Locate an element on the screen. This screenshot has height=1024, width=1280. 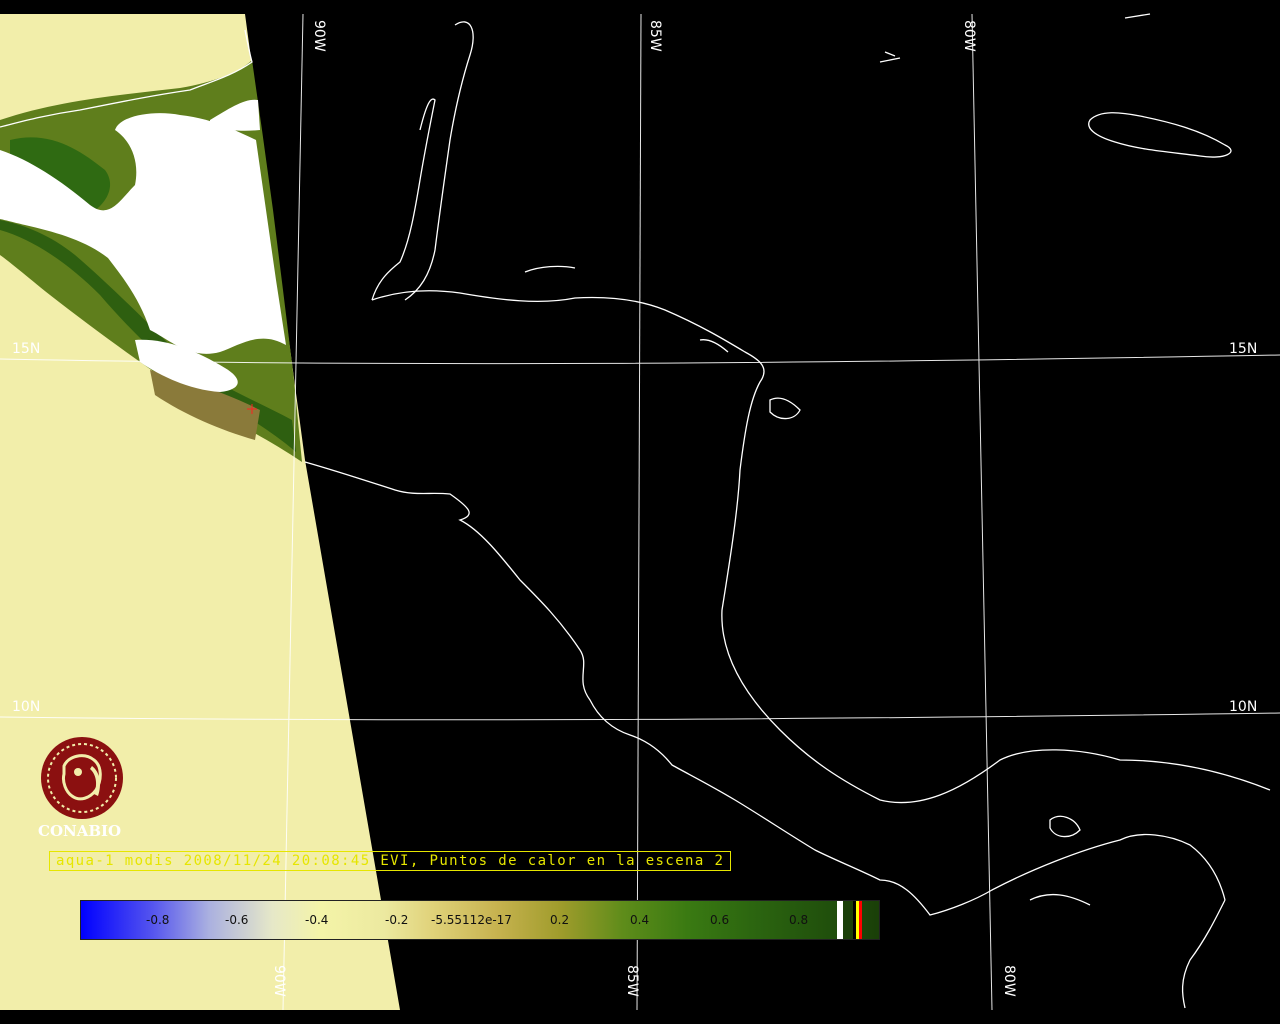
colorbar-tick: -0.4 is located at coordinates (317, 920).